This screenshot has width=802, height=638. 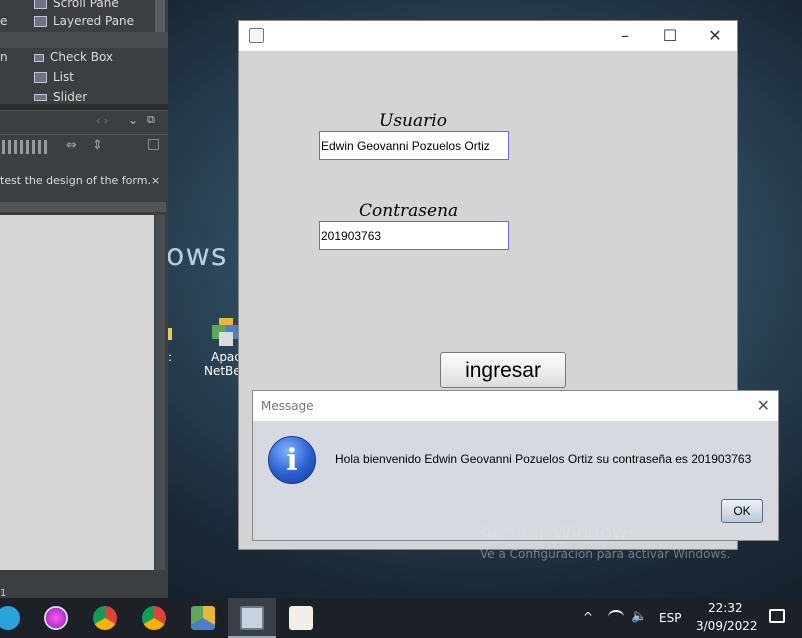 What do you see at coordinates (40, 4) in the screenshot?
I see `scroll-pane-icon` at bounding box center [40, 4].